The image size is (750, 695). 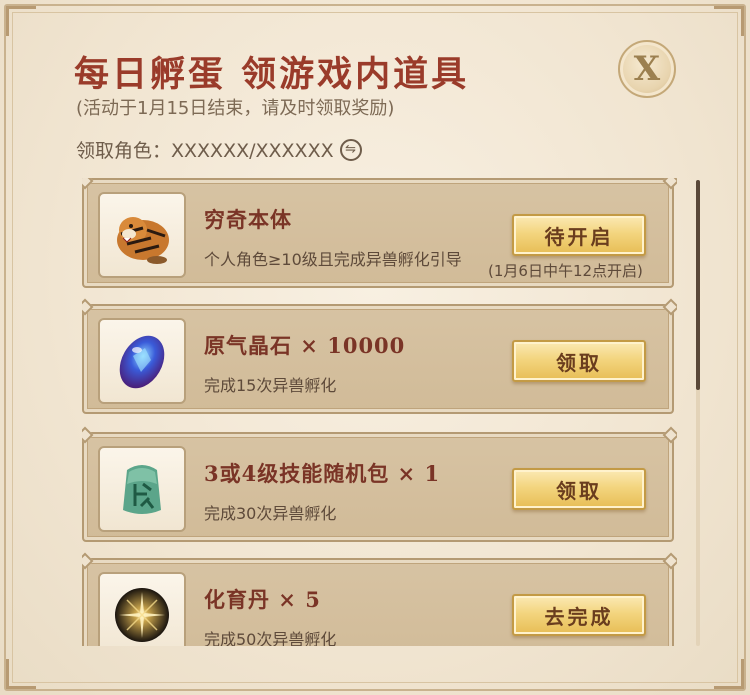 I want to click on reward-card-qiongqi: 穷奇本体 个人角色≥10级且完成异兽孵化引导 待开启 (1月6日中午12点开启), so click(x=378, y=233).